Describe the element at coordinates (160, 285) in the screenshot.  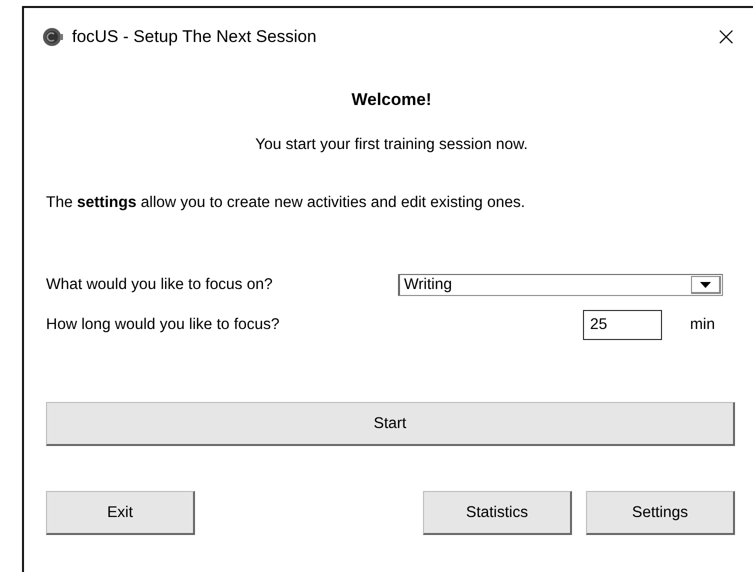
I see `activity-label: What would you like to focus on?` at that location.